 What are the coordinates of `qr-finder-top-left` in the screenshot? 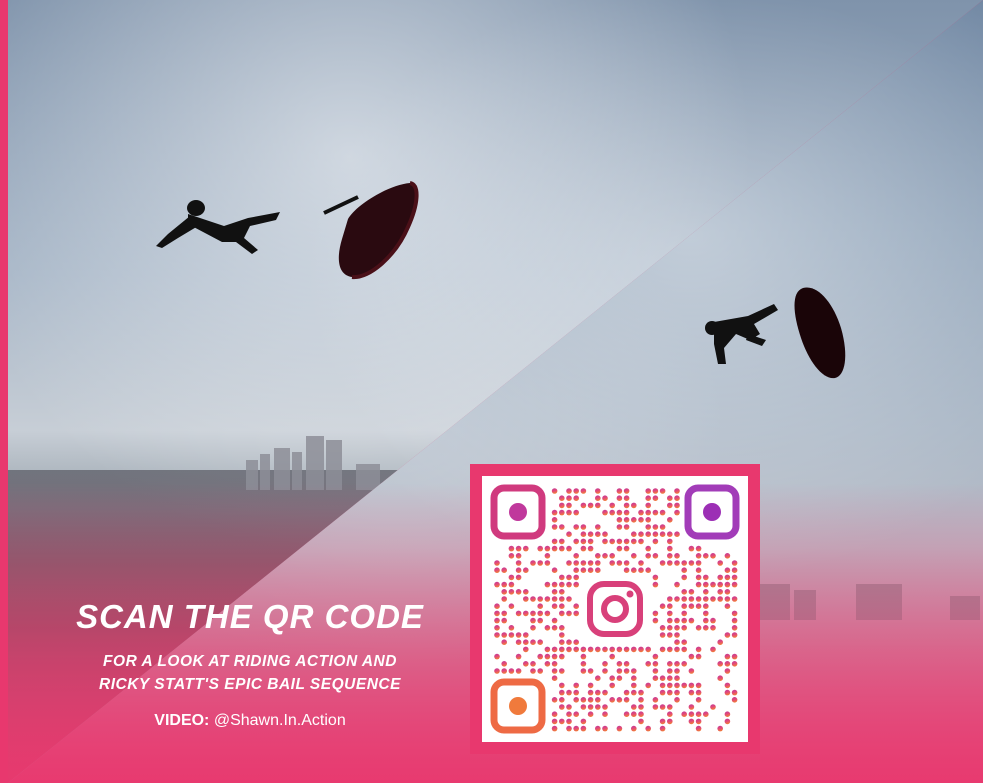 It's located at (518, 512).